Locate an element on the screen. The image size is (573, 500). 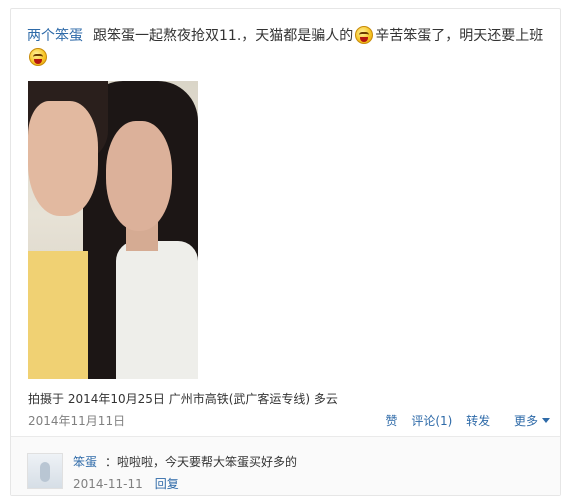
comment-text: ：啦啦啦，今天要帮大笨蛋买好多的 is located at coordinates (201, 462).